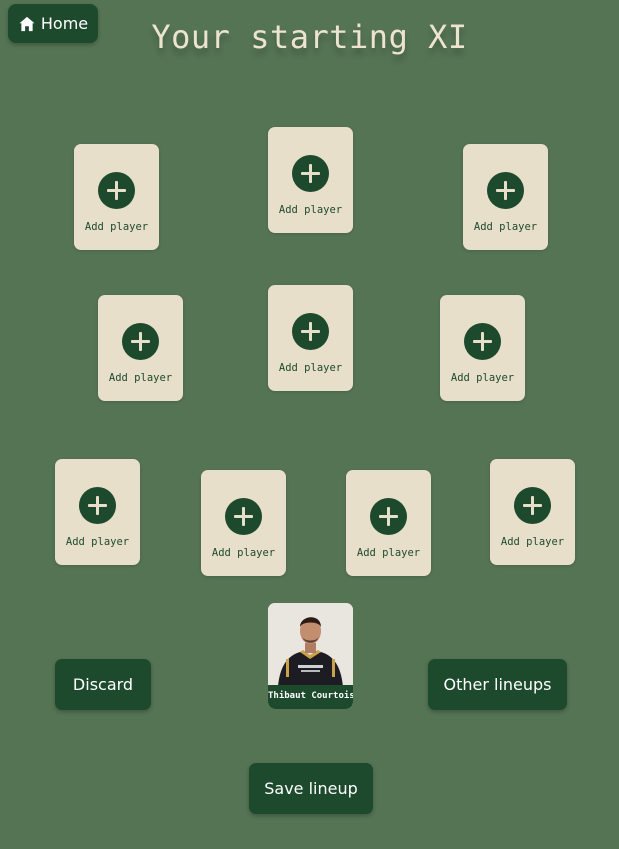 This screenshot has width=619, height=849. I want to click on player-slot-forward-center: Add player, so click(310, 180).